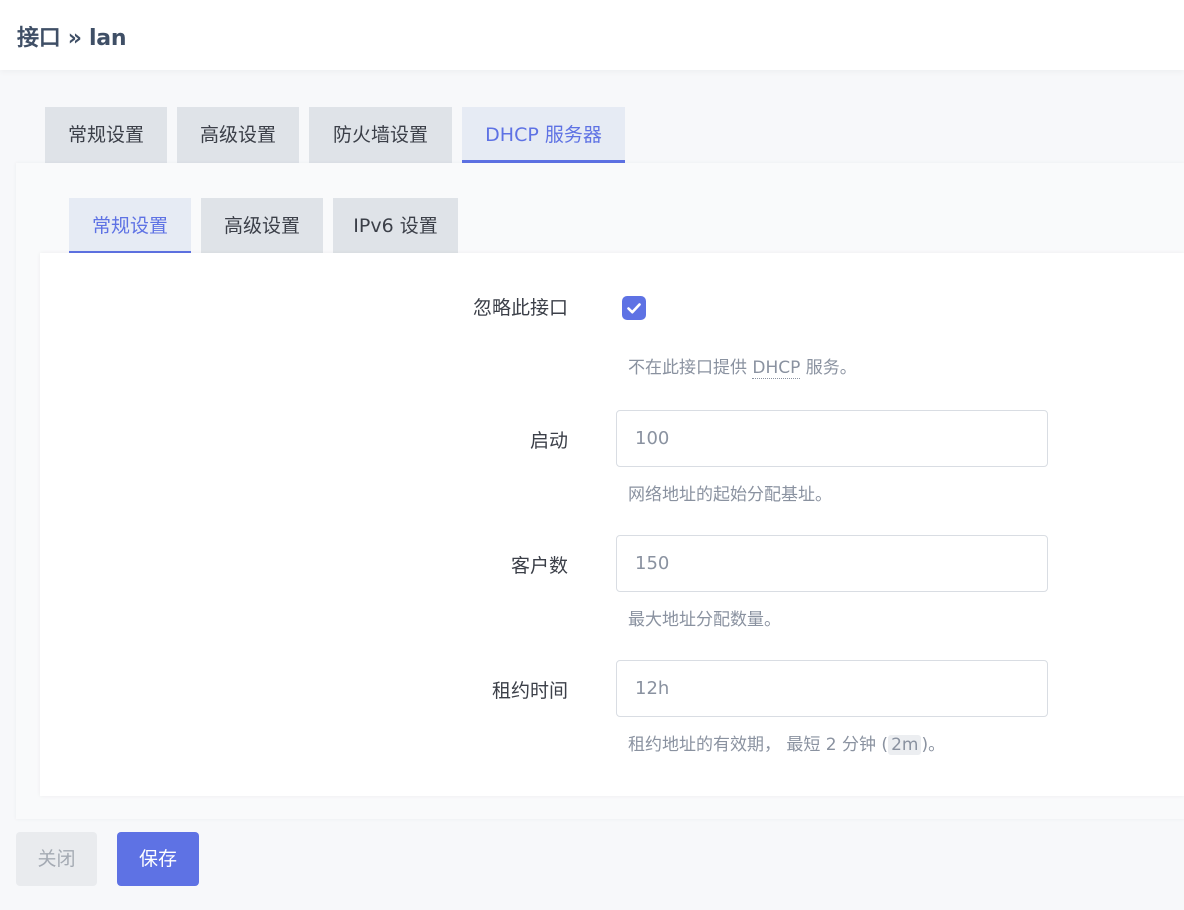 Image resolution: width=1184 pixels, height=910 pixels. What do you see at coordinates (905, 745) in the screenshot?
I see `min-lease-code: 2m` at bounding box center [905, 745].